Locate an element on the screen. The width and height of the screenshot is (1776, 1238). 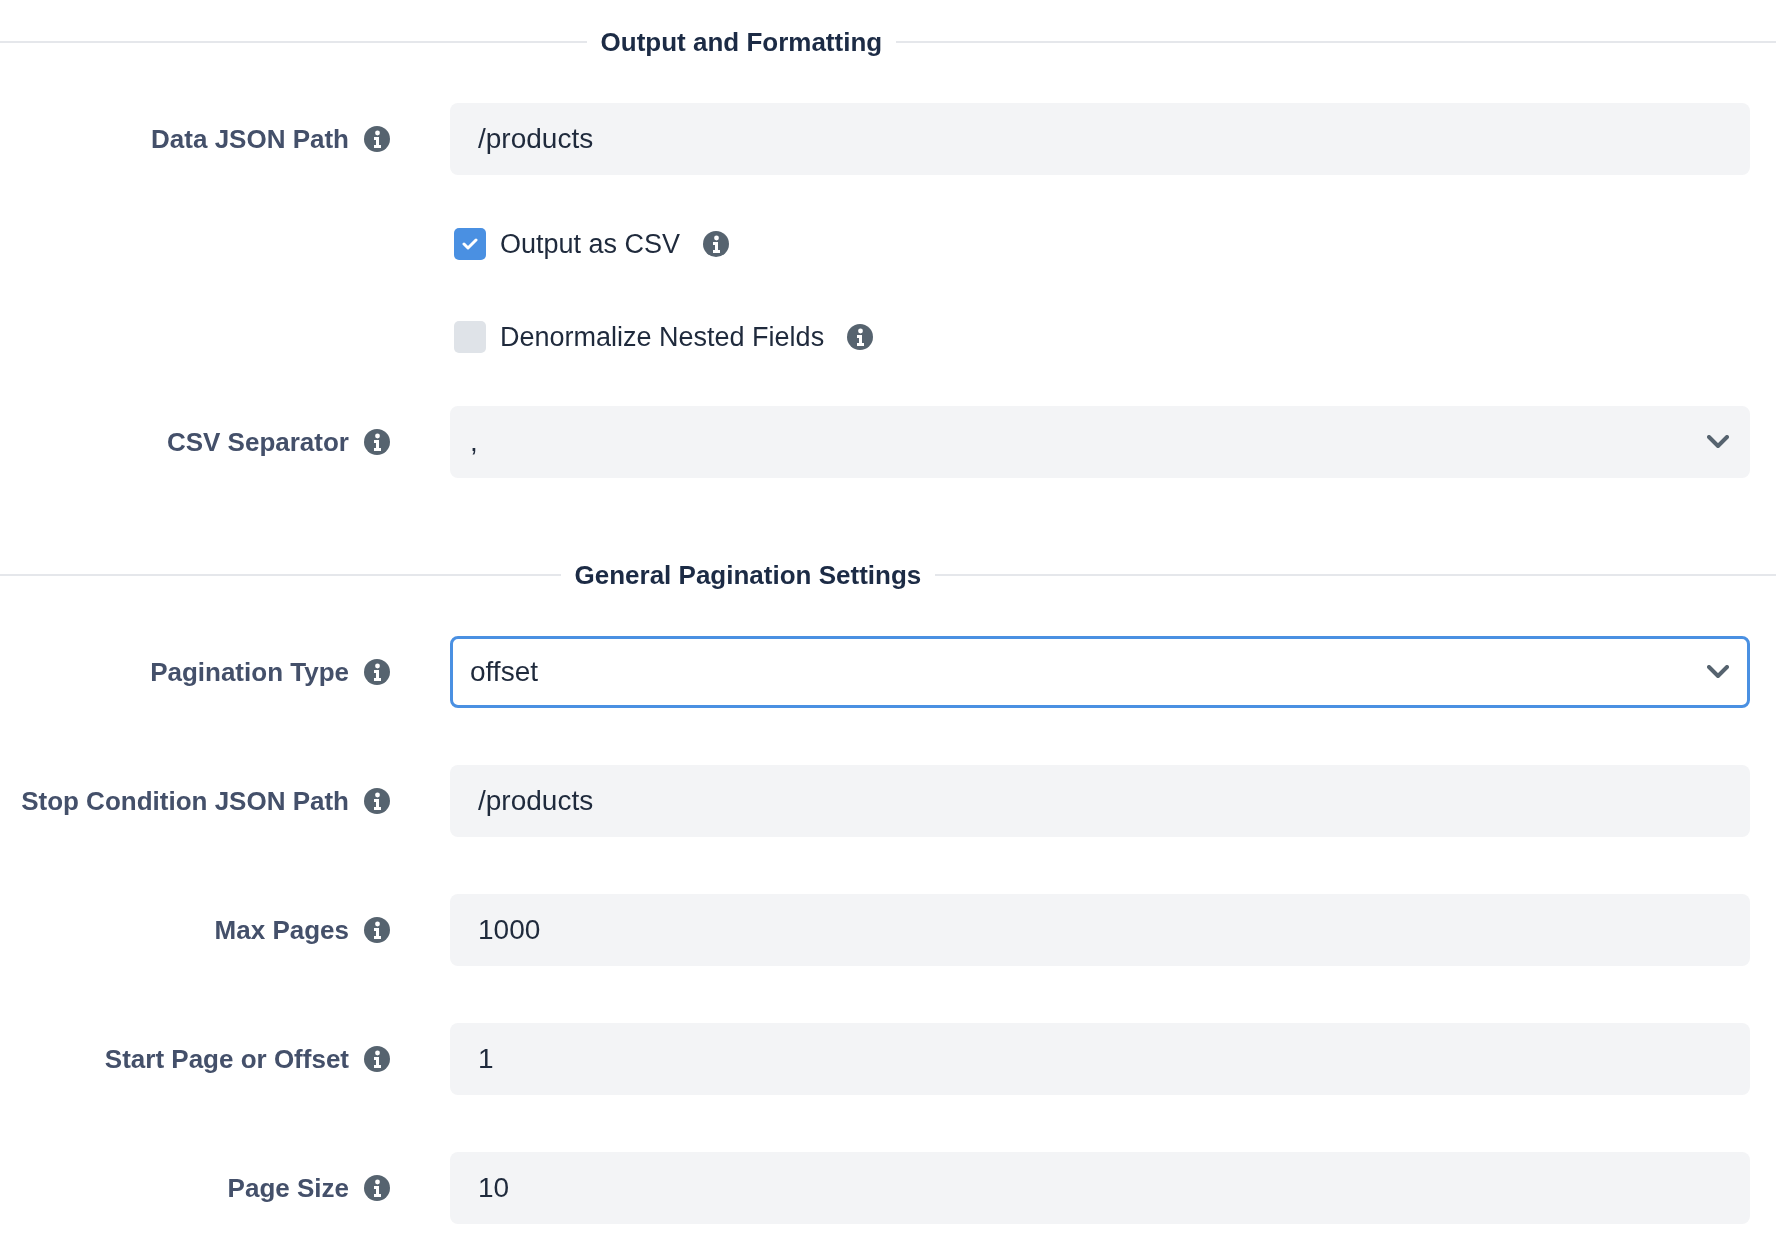
field-label: Max Pages is located at coordinates (281, 930).